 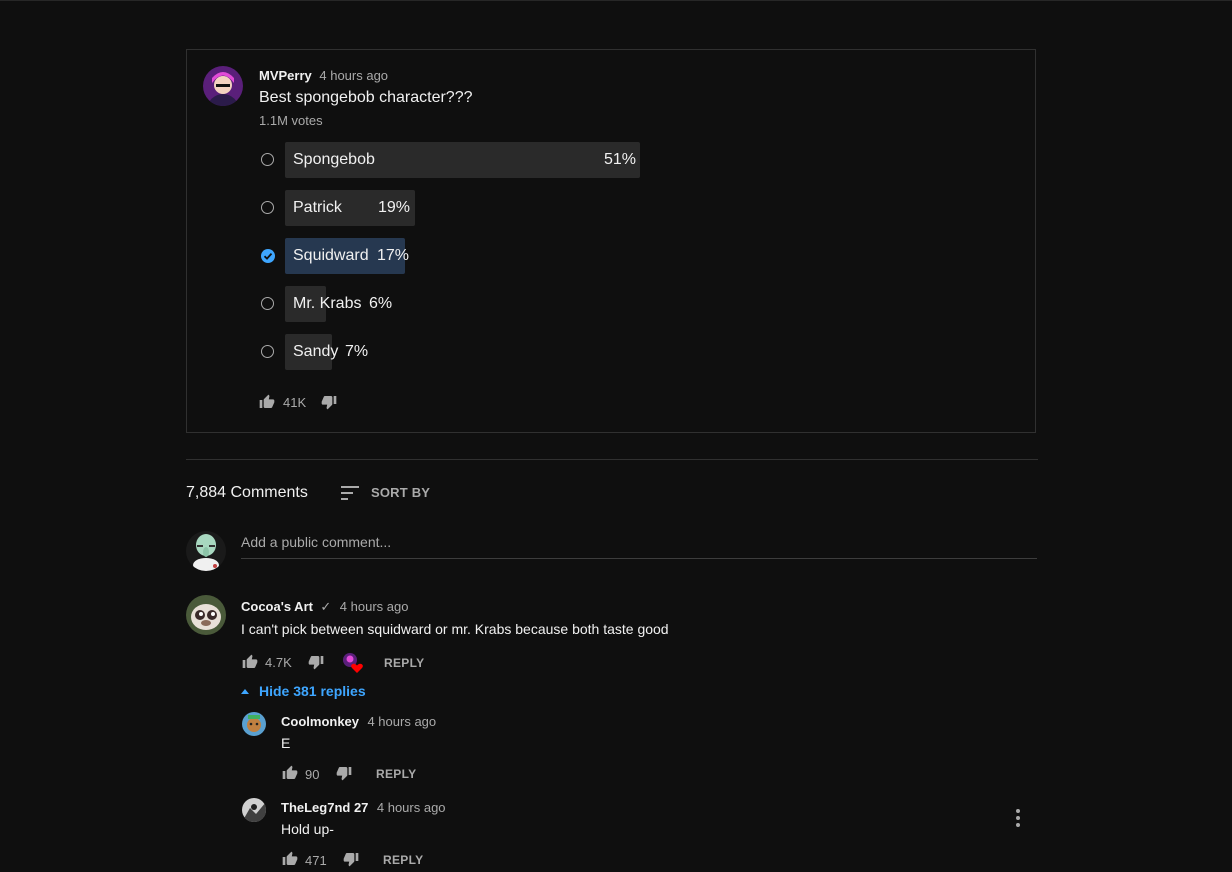 I want to click on user-avatar, so click(x=206, y=551).